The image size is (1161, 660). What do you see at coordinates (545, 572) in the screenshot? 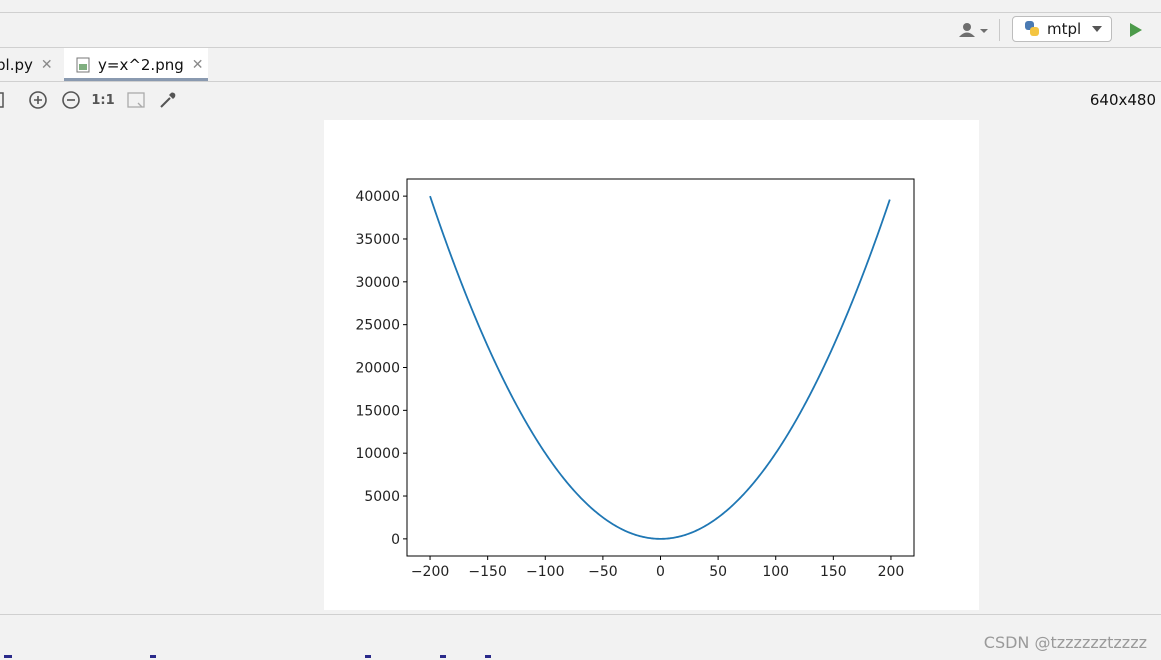
I see `x-tick-label: −100` at bounding box center [545, 572].